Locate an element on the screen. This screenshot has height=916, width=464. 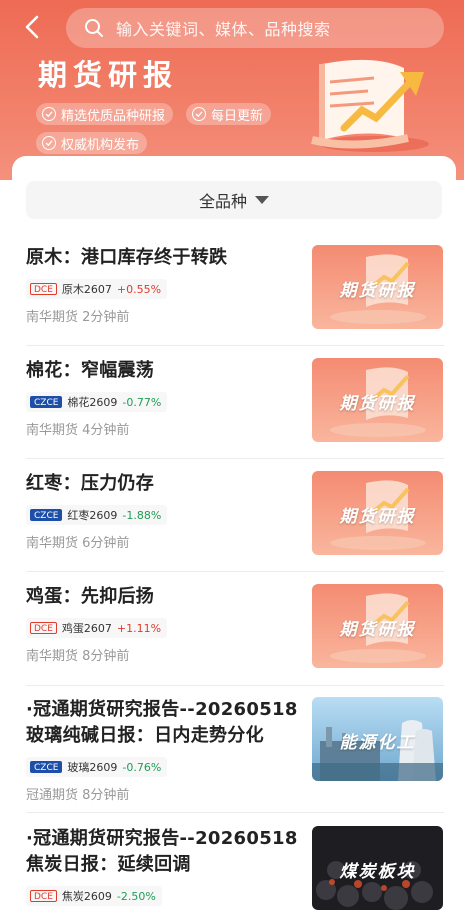
chevron-left-icon is located at coordinates (32, 27).